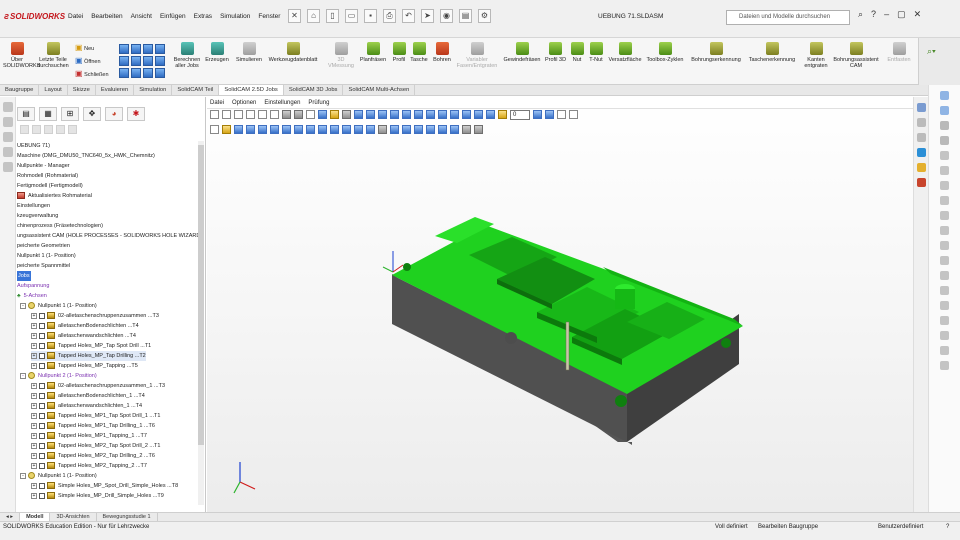  Describe the element at coordinates (217, 52) in the screenshot. I see `generate-button: Erzeugen` at that location.